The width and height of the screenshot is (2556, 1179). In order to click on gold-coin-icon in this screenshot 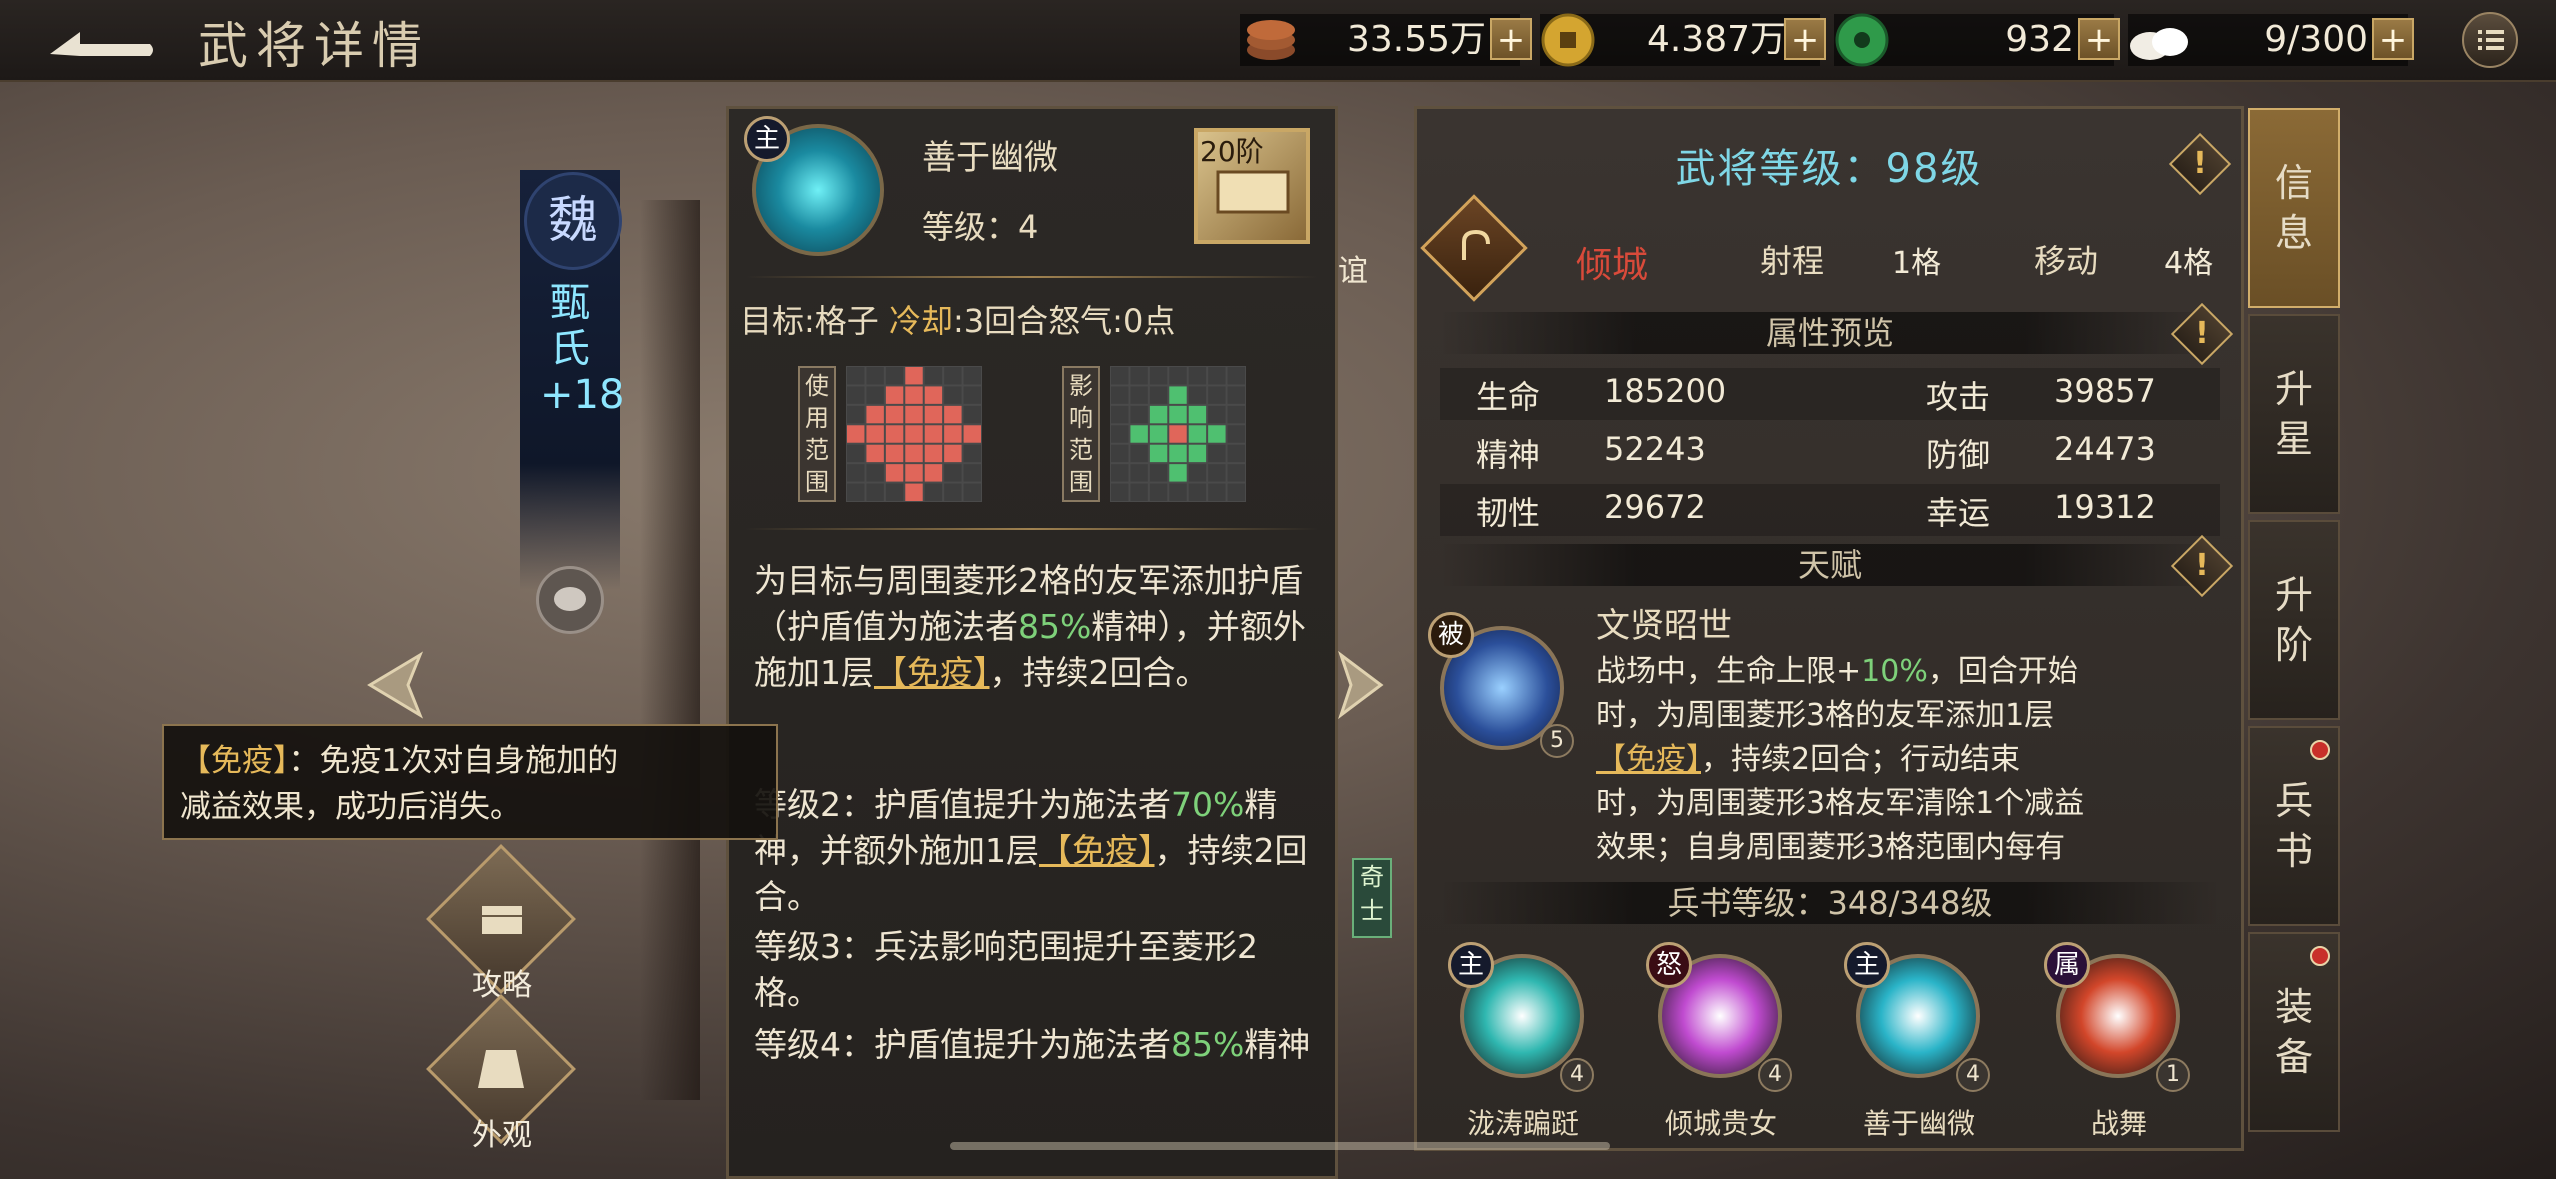, I will do `click(1568, 40)`.